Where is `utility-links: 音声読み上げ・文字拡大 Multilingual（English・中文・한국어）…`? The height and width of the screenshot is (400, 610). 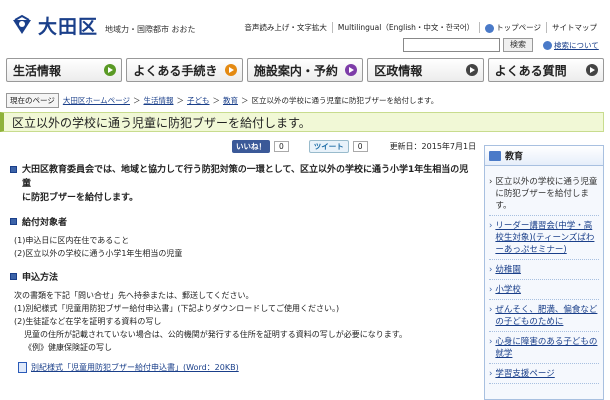 utility-links: 音声読み上げ・文字拡大 Multilingual（English・中文・한국어）… is located at coordinates (420, 27).